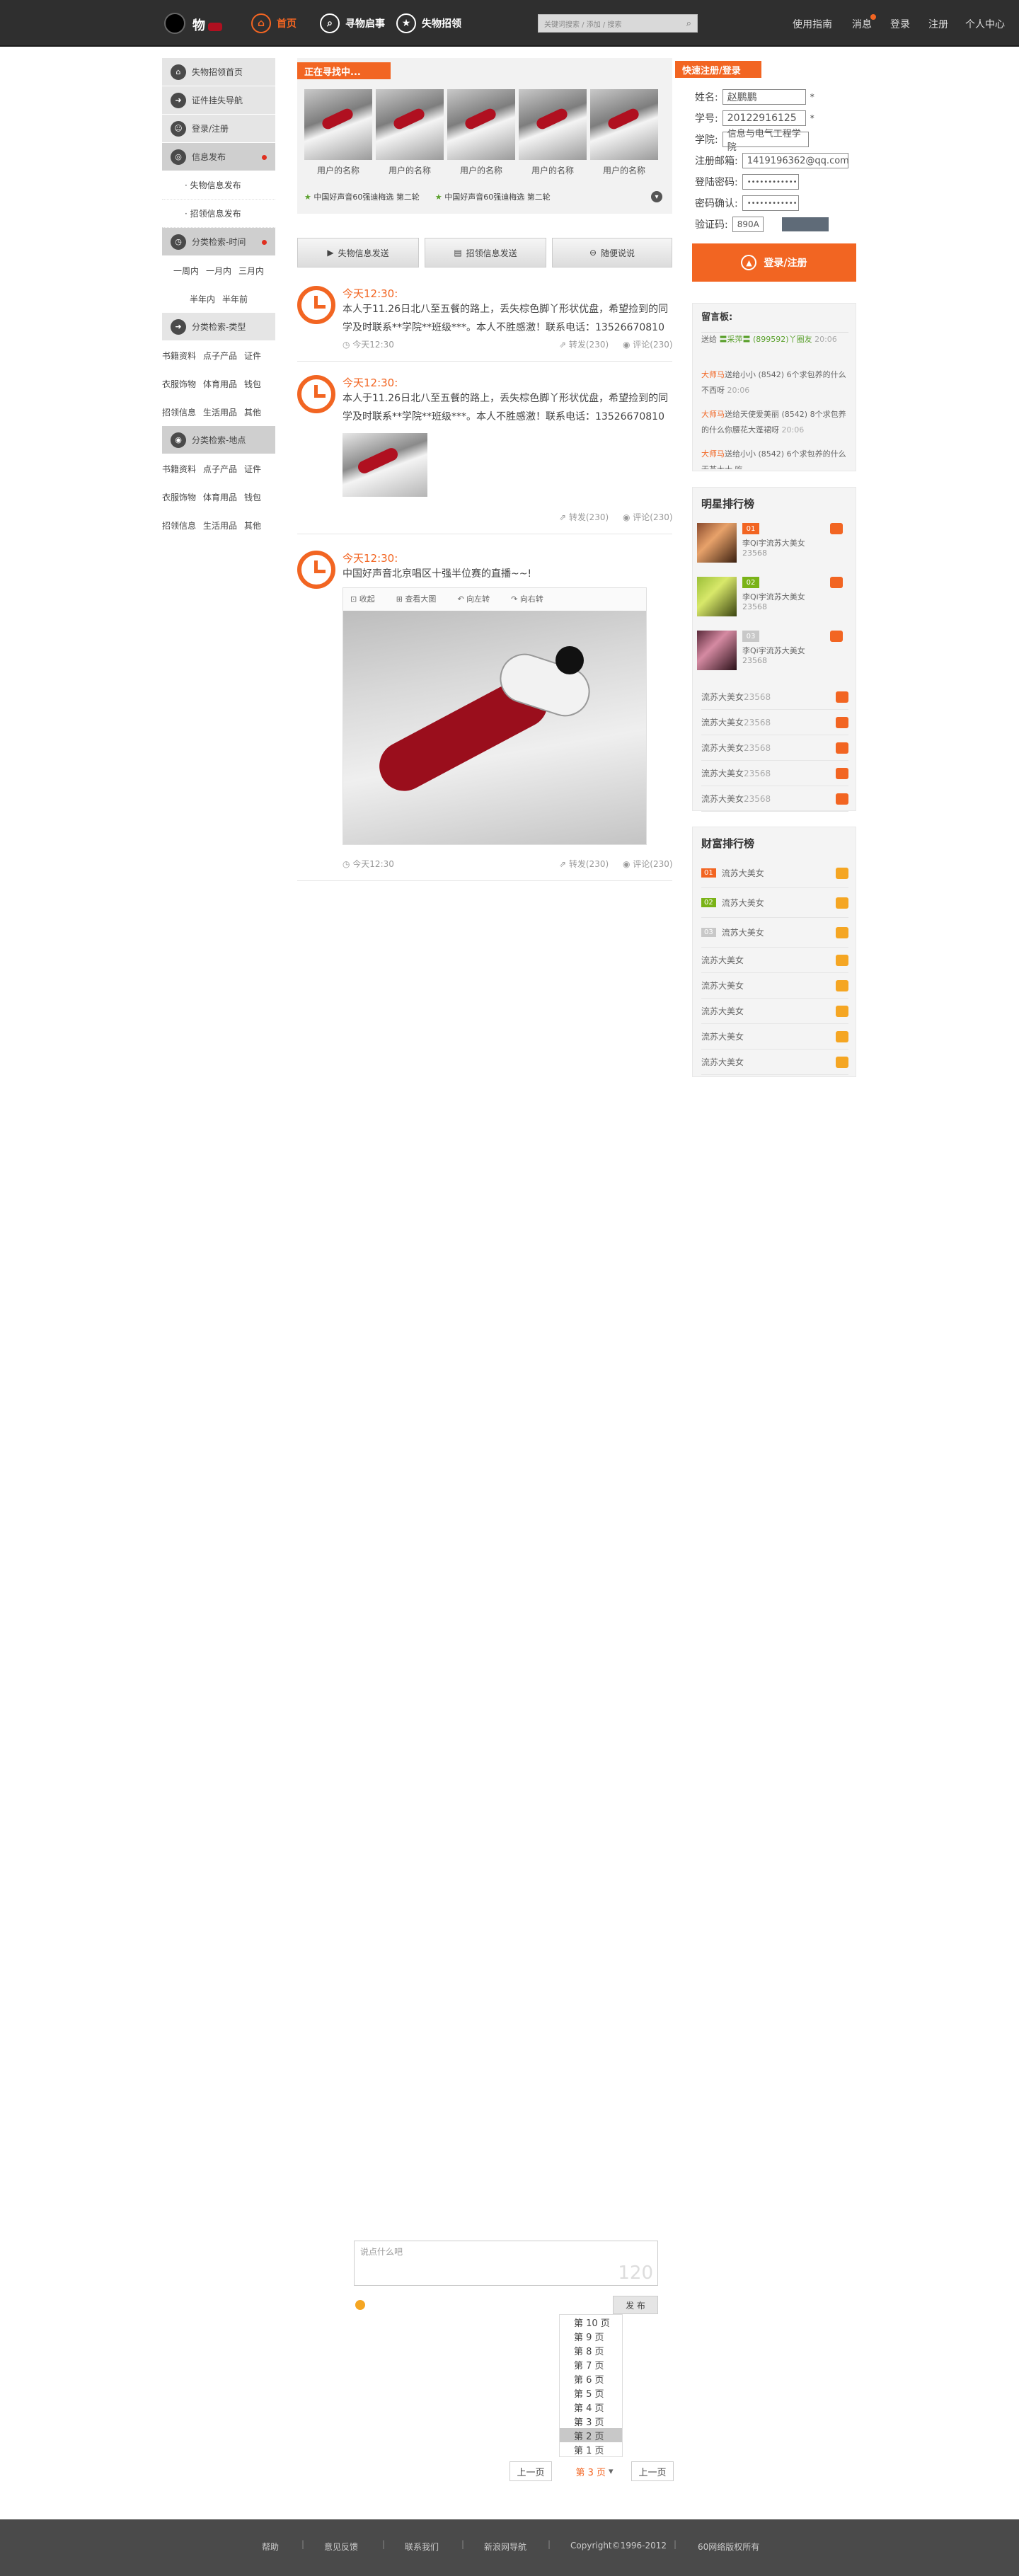  What do you see at coordinates (218, 242) in the screenshot?
I see `sidebar-item-time: ◷ 分类检索-时间` at bounding box center [218, 242].